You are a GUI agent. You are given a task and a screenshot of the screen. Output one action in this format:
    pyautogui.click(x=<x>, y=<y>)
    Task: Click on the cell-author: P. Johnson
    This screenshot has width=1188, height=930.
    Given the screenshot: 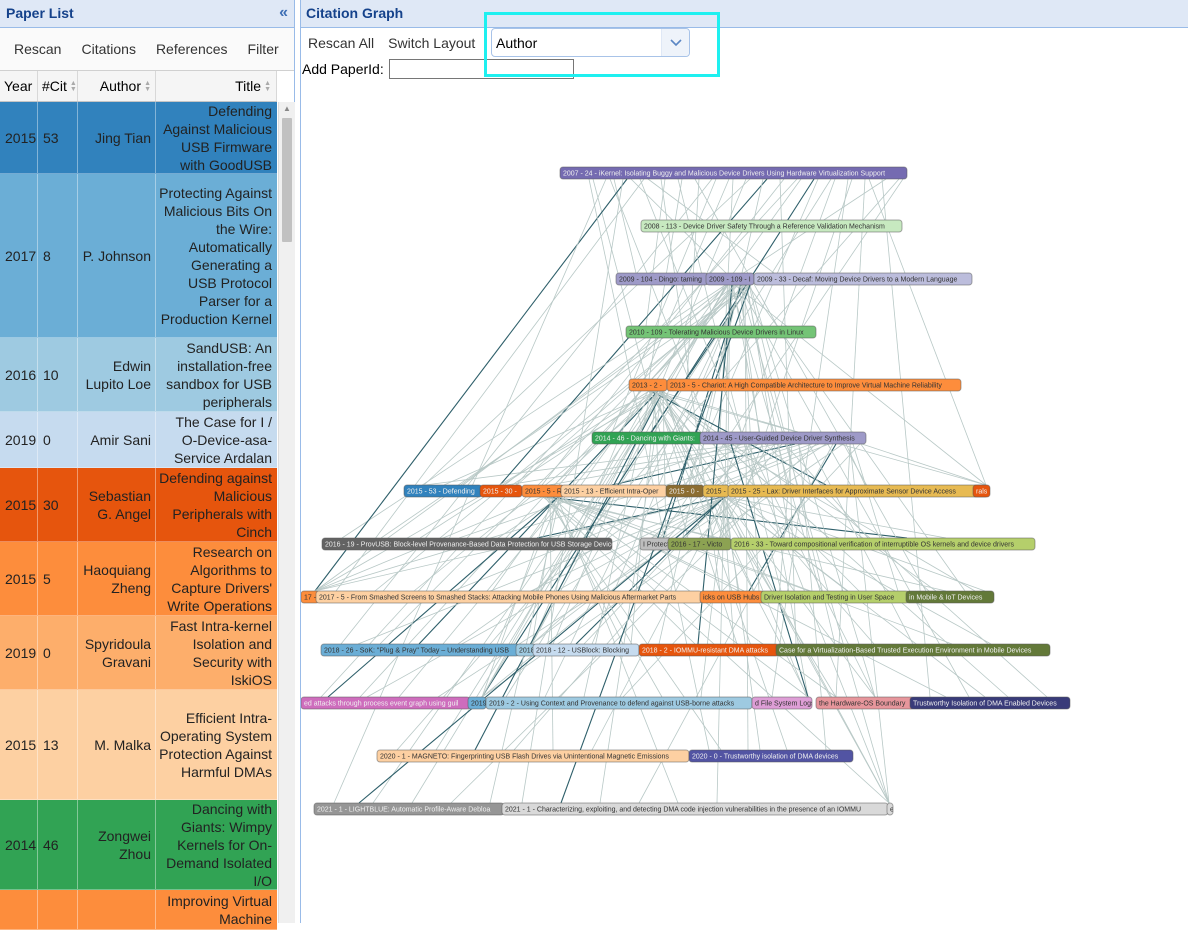 What is the action you would take?
    pyautogui.click(x=117, y=255)
    